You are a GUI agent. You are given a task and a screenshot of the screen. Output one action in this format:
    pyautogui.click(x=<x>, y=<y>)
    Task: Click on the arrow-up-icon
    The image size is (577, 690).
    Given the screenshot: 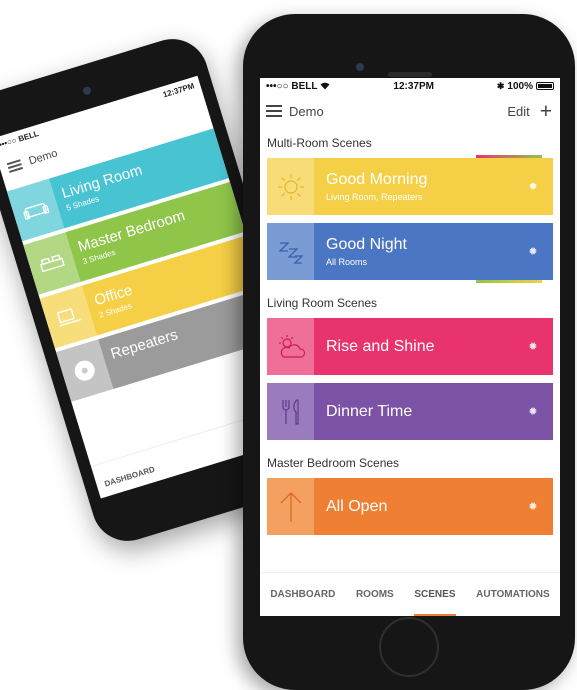 What is the action you would take?
    pyautogui.click(x=290, y=506)
    